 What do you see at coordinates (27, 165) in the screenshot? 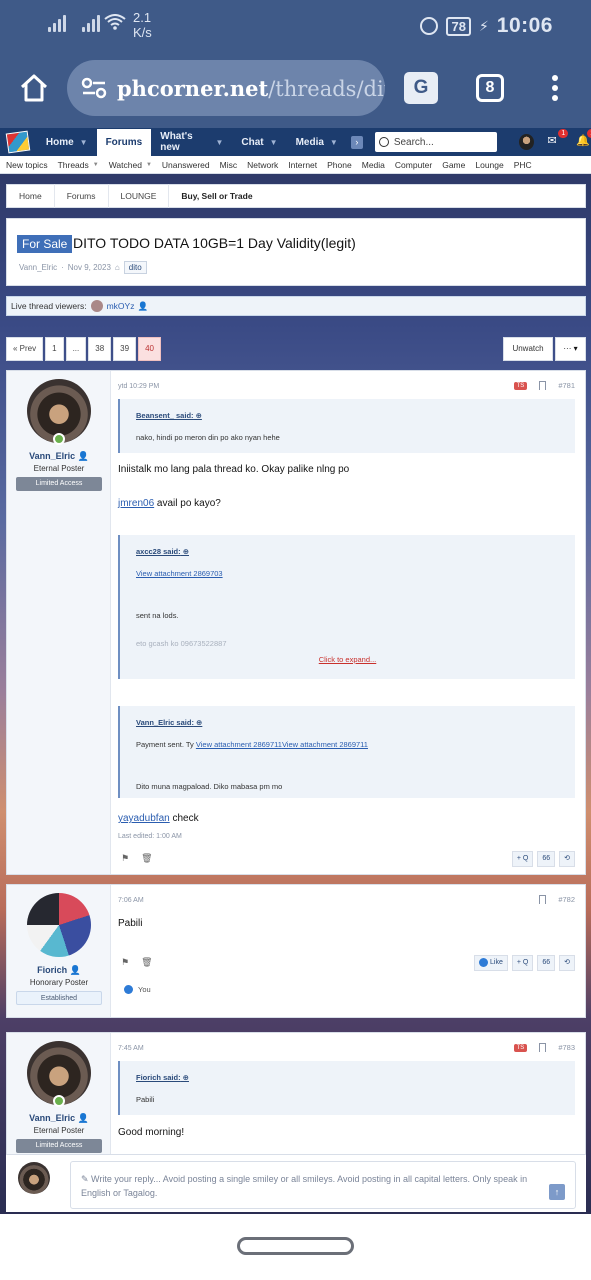
I see `subnav-new-topics: New topics` at bounding box center [27, 165].